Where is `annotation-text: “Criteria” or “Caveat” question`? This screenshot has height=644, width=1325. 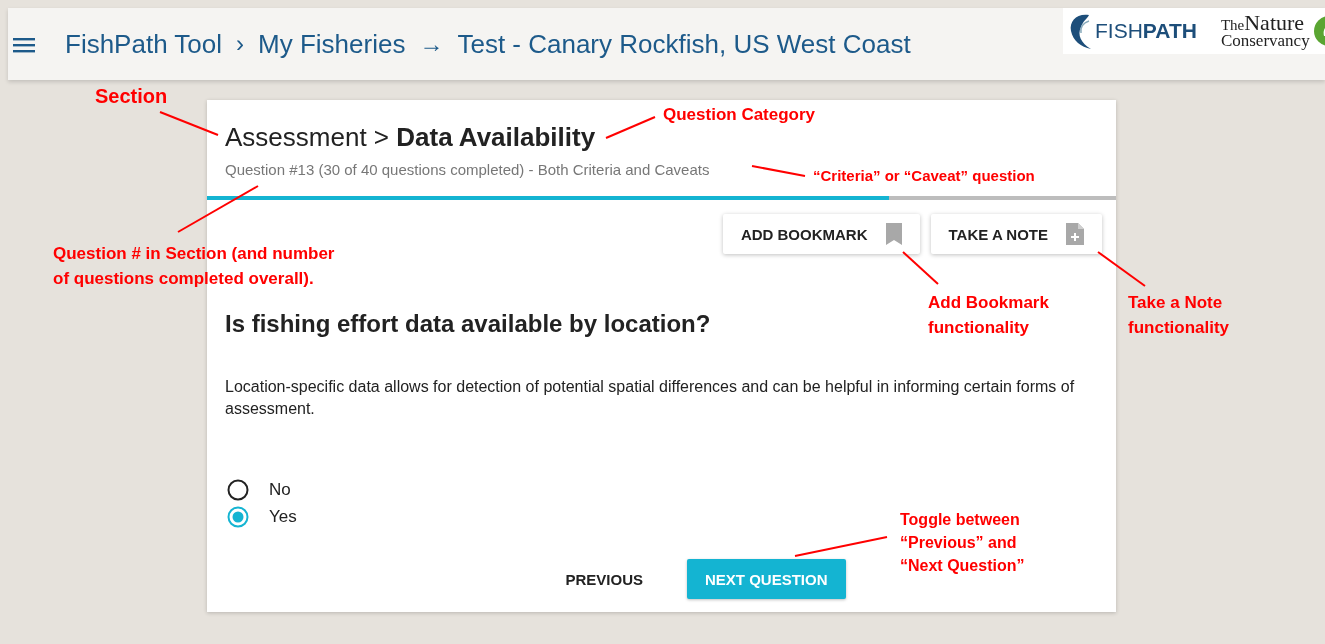 annotation-text: “Criteria” or “Caveat” question is located at coordinates (924, 176).